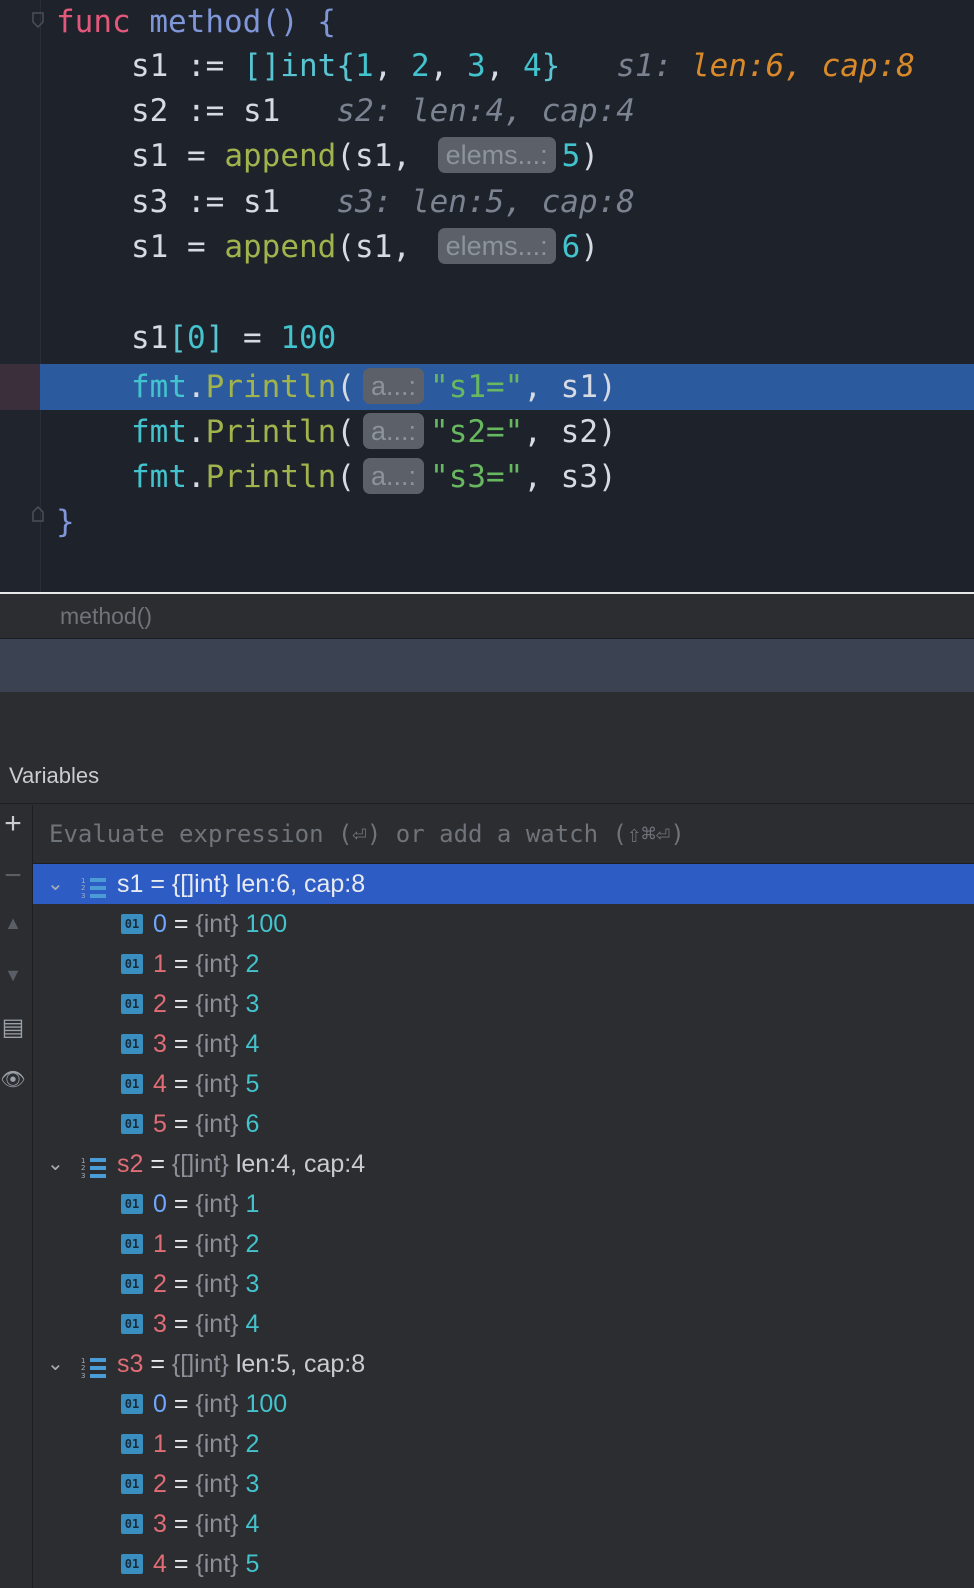 This screenshot has height=1588, width=974. I want to click on parameter-hint-chip: elems...:, so click(496, 154).